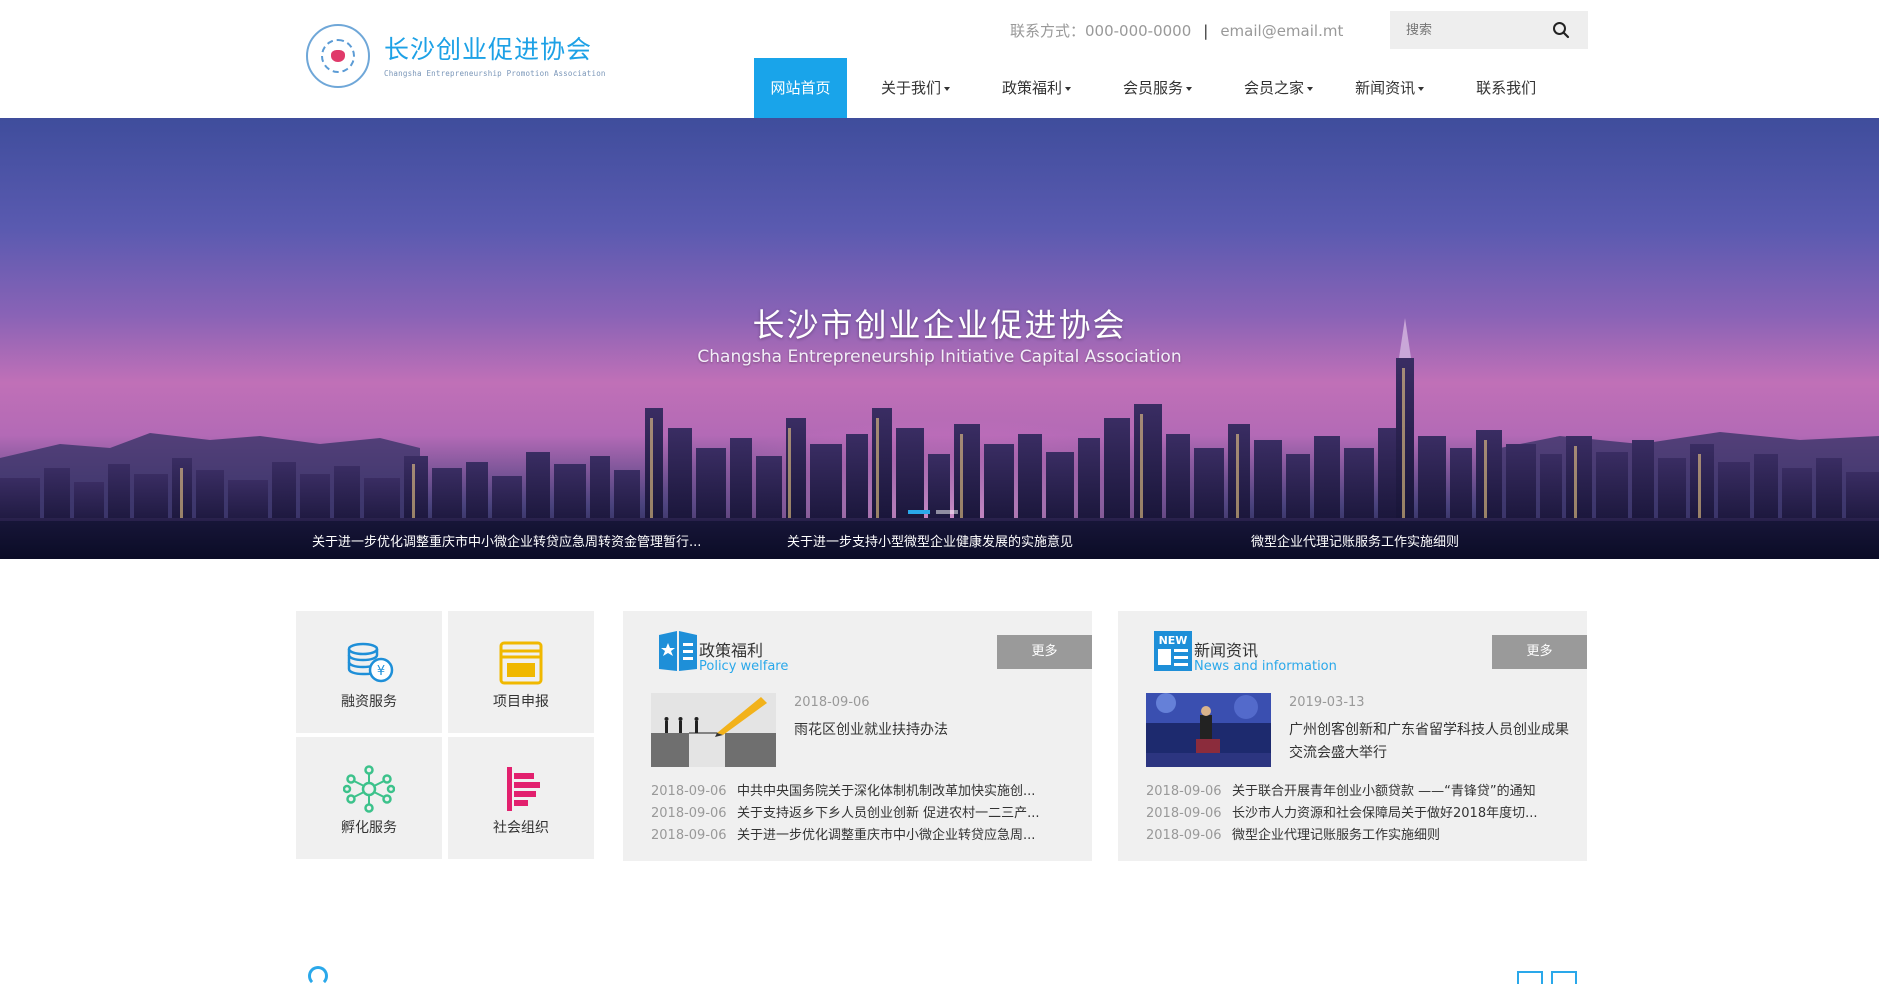 The width and height of the screenshot is (1879, 984). I want to click on service-label: 孵化服务, so click(369, 828).